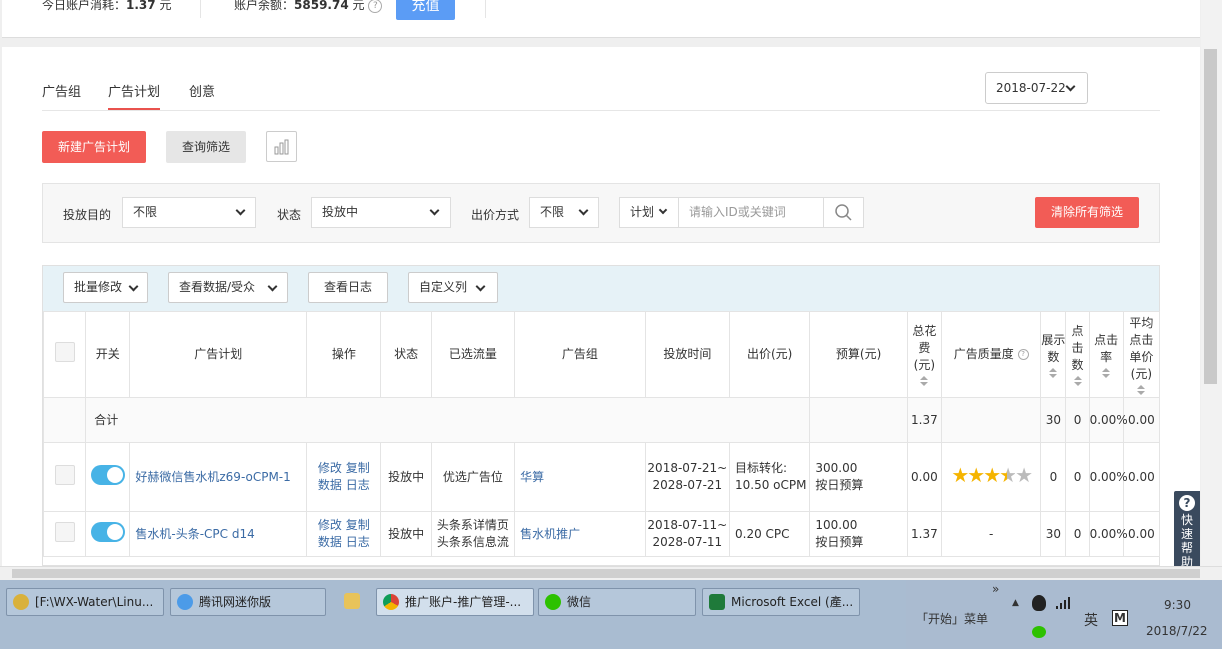 This screenshot has height=649, width=1222. I want to click on cost-cell: 1.37, so click(924, 534).